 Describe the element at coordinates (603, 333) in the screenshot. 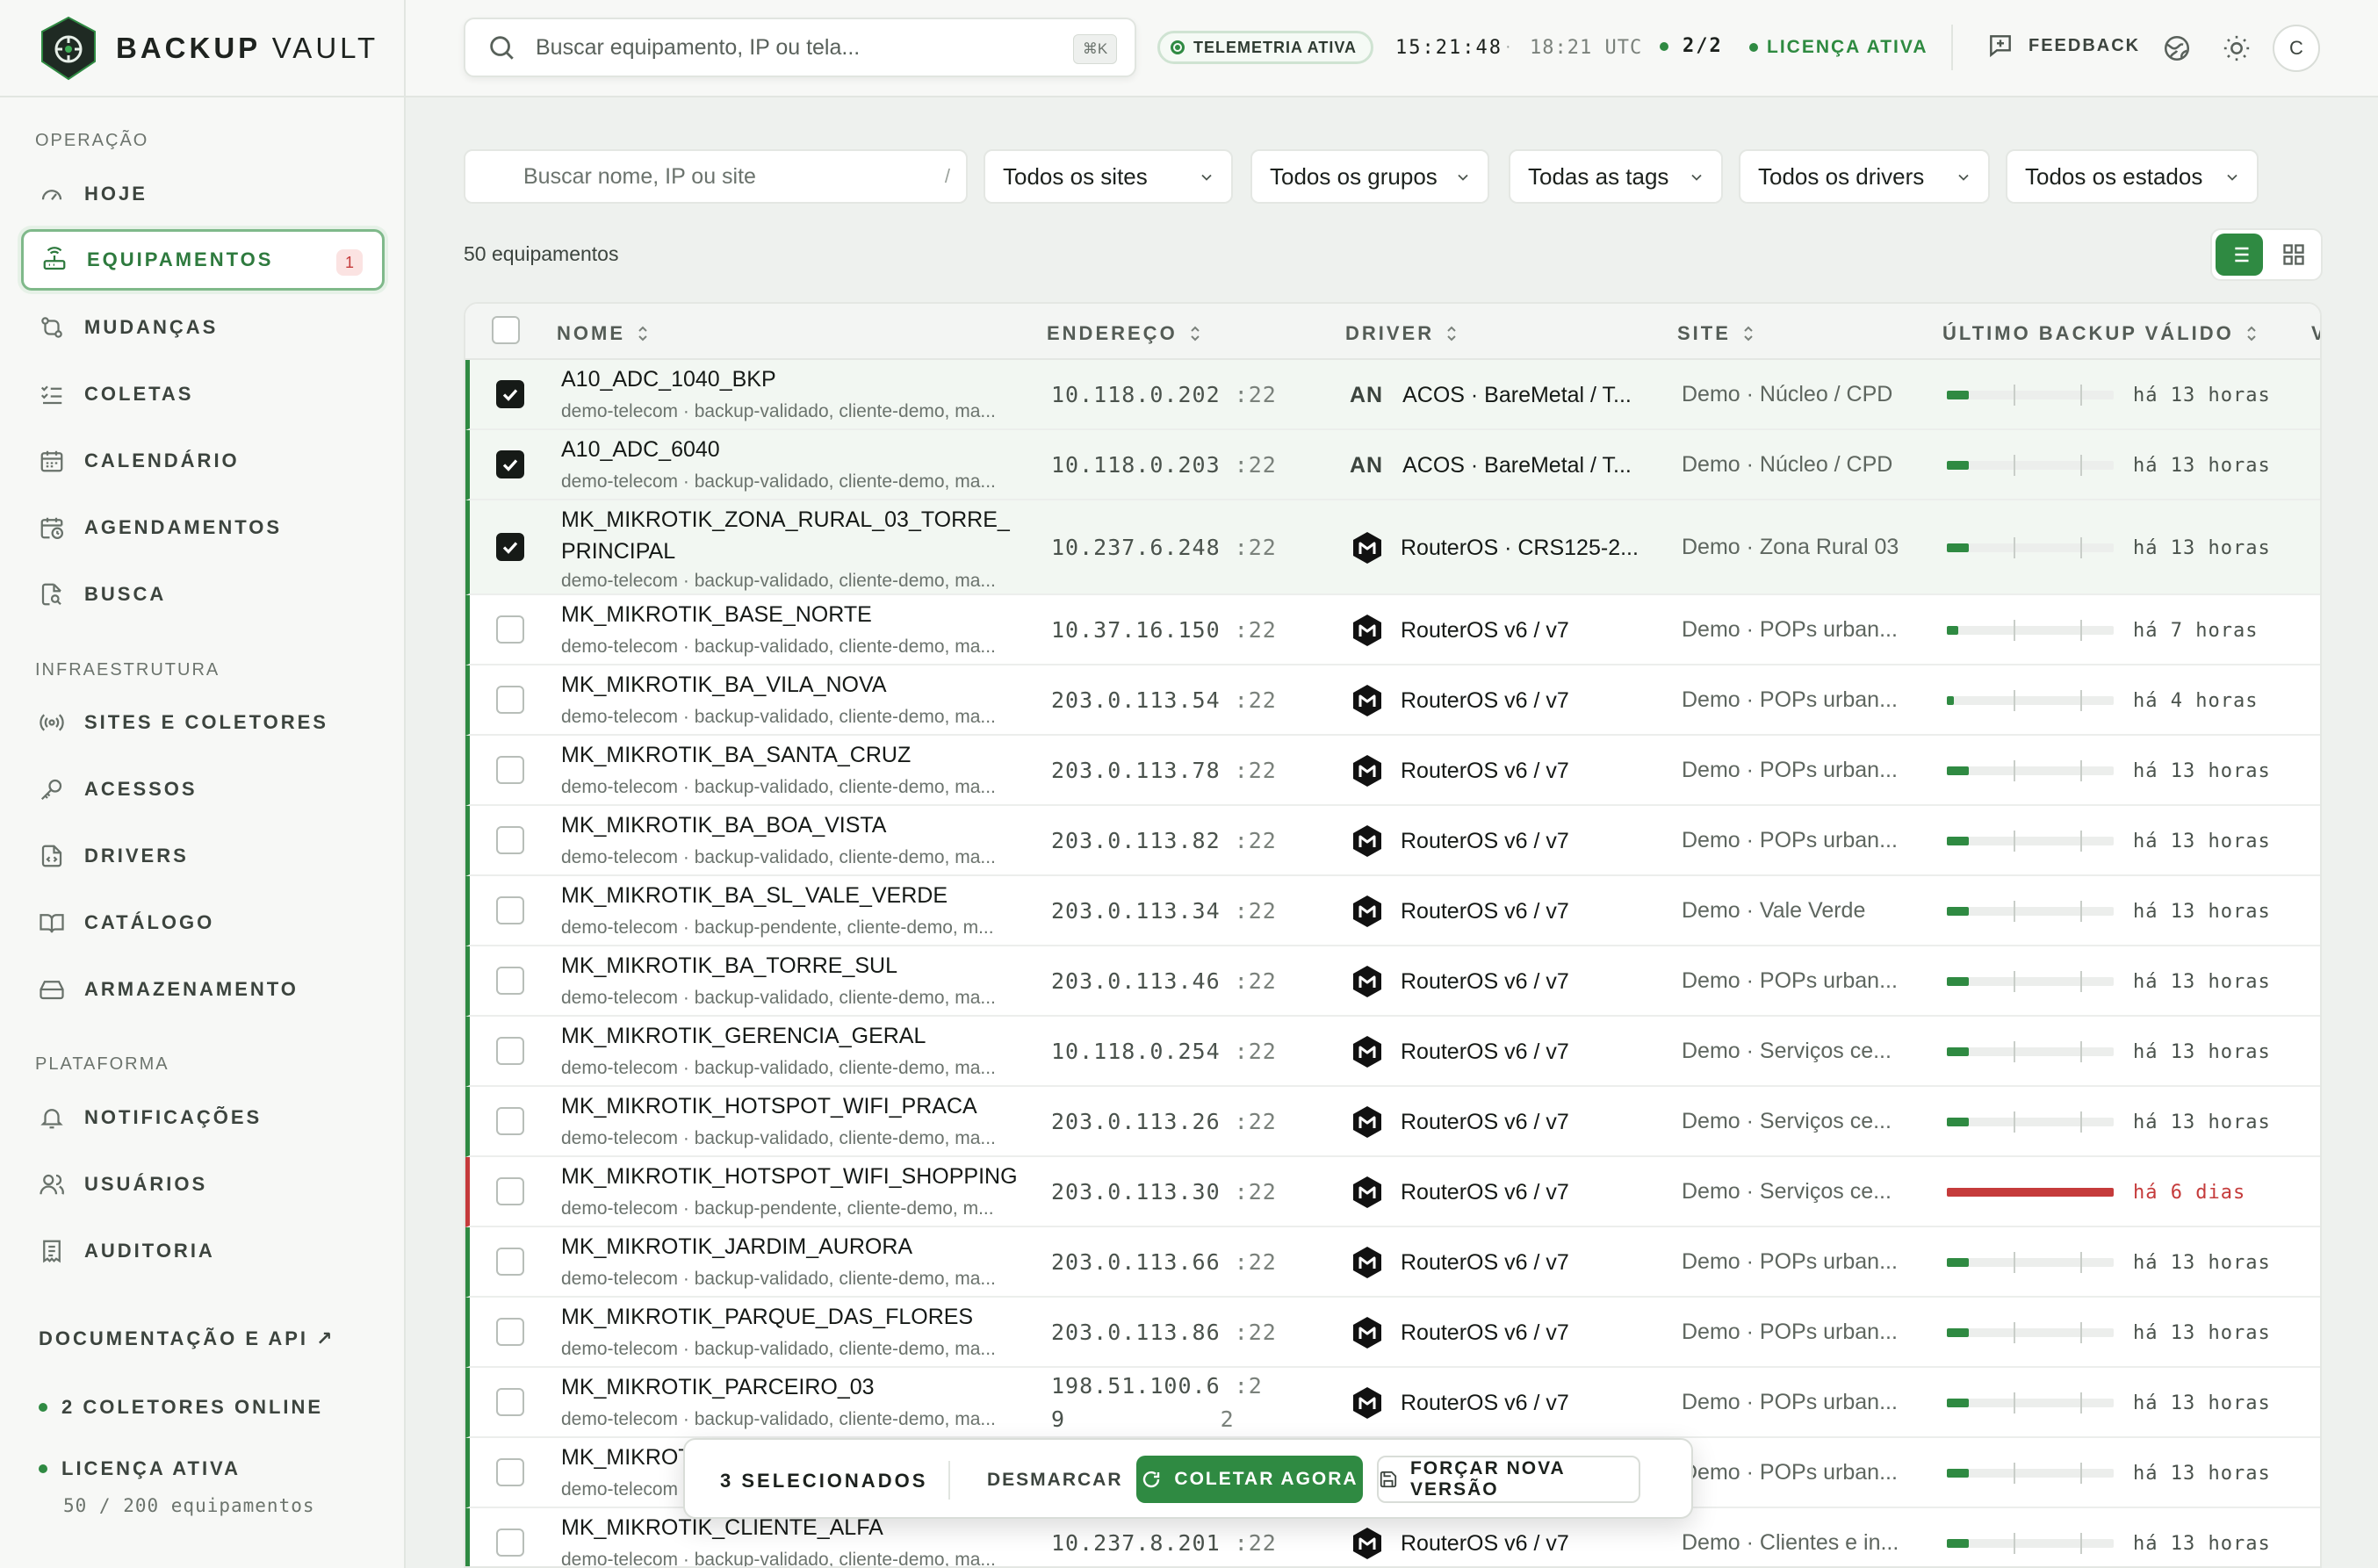

I see `column-header-name: NOME` at that location.